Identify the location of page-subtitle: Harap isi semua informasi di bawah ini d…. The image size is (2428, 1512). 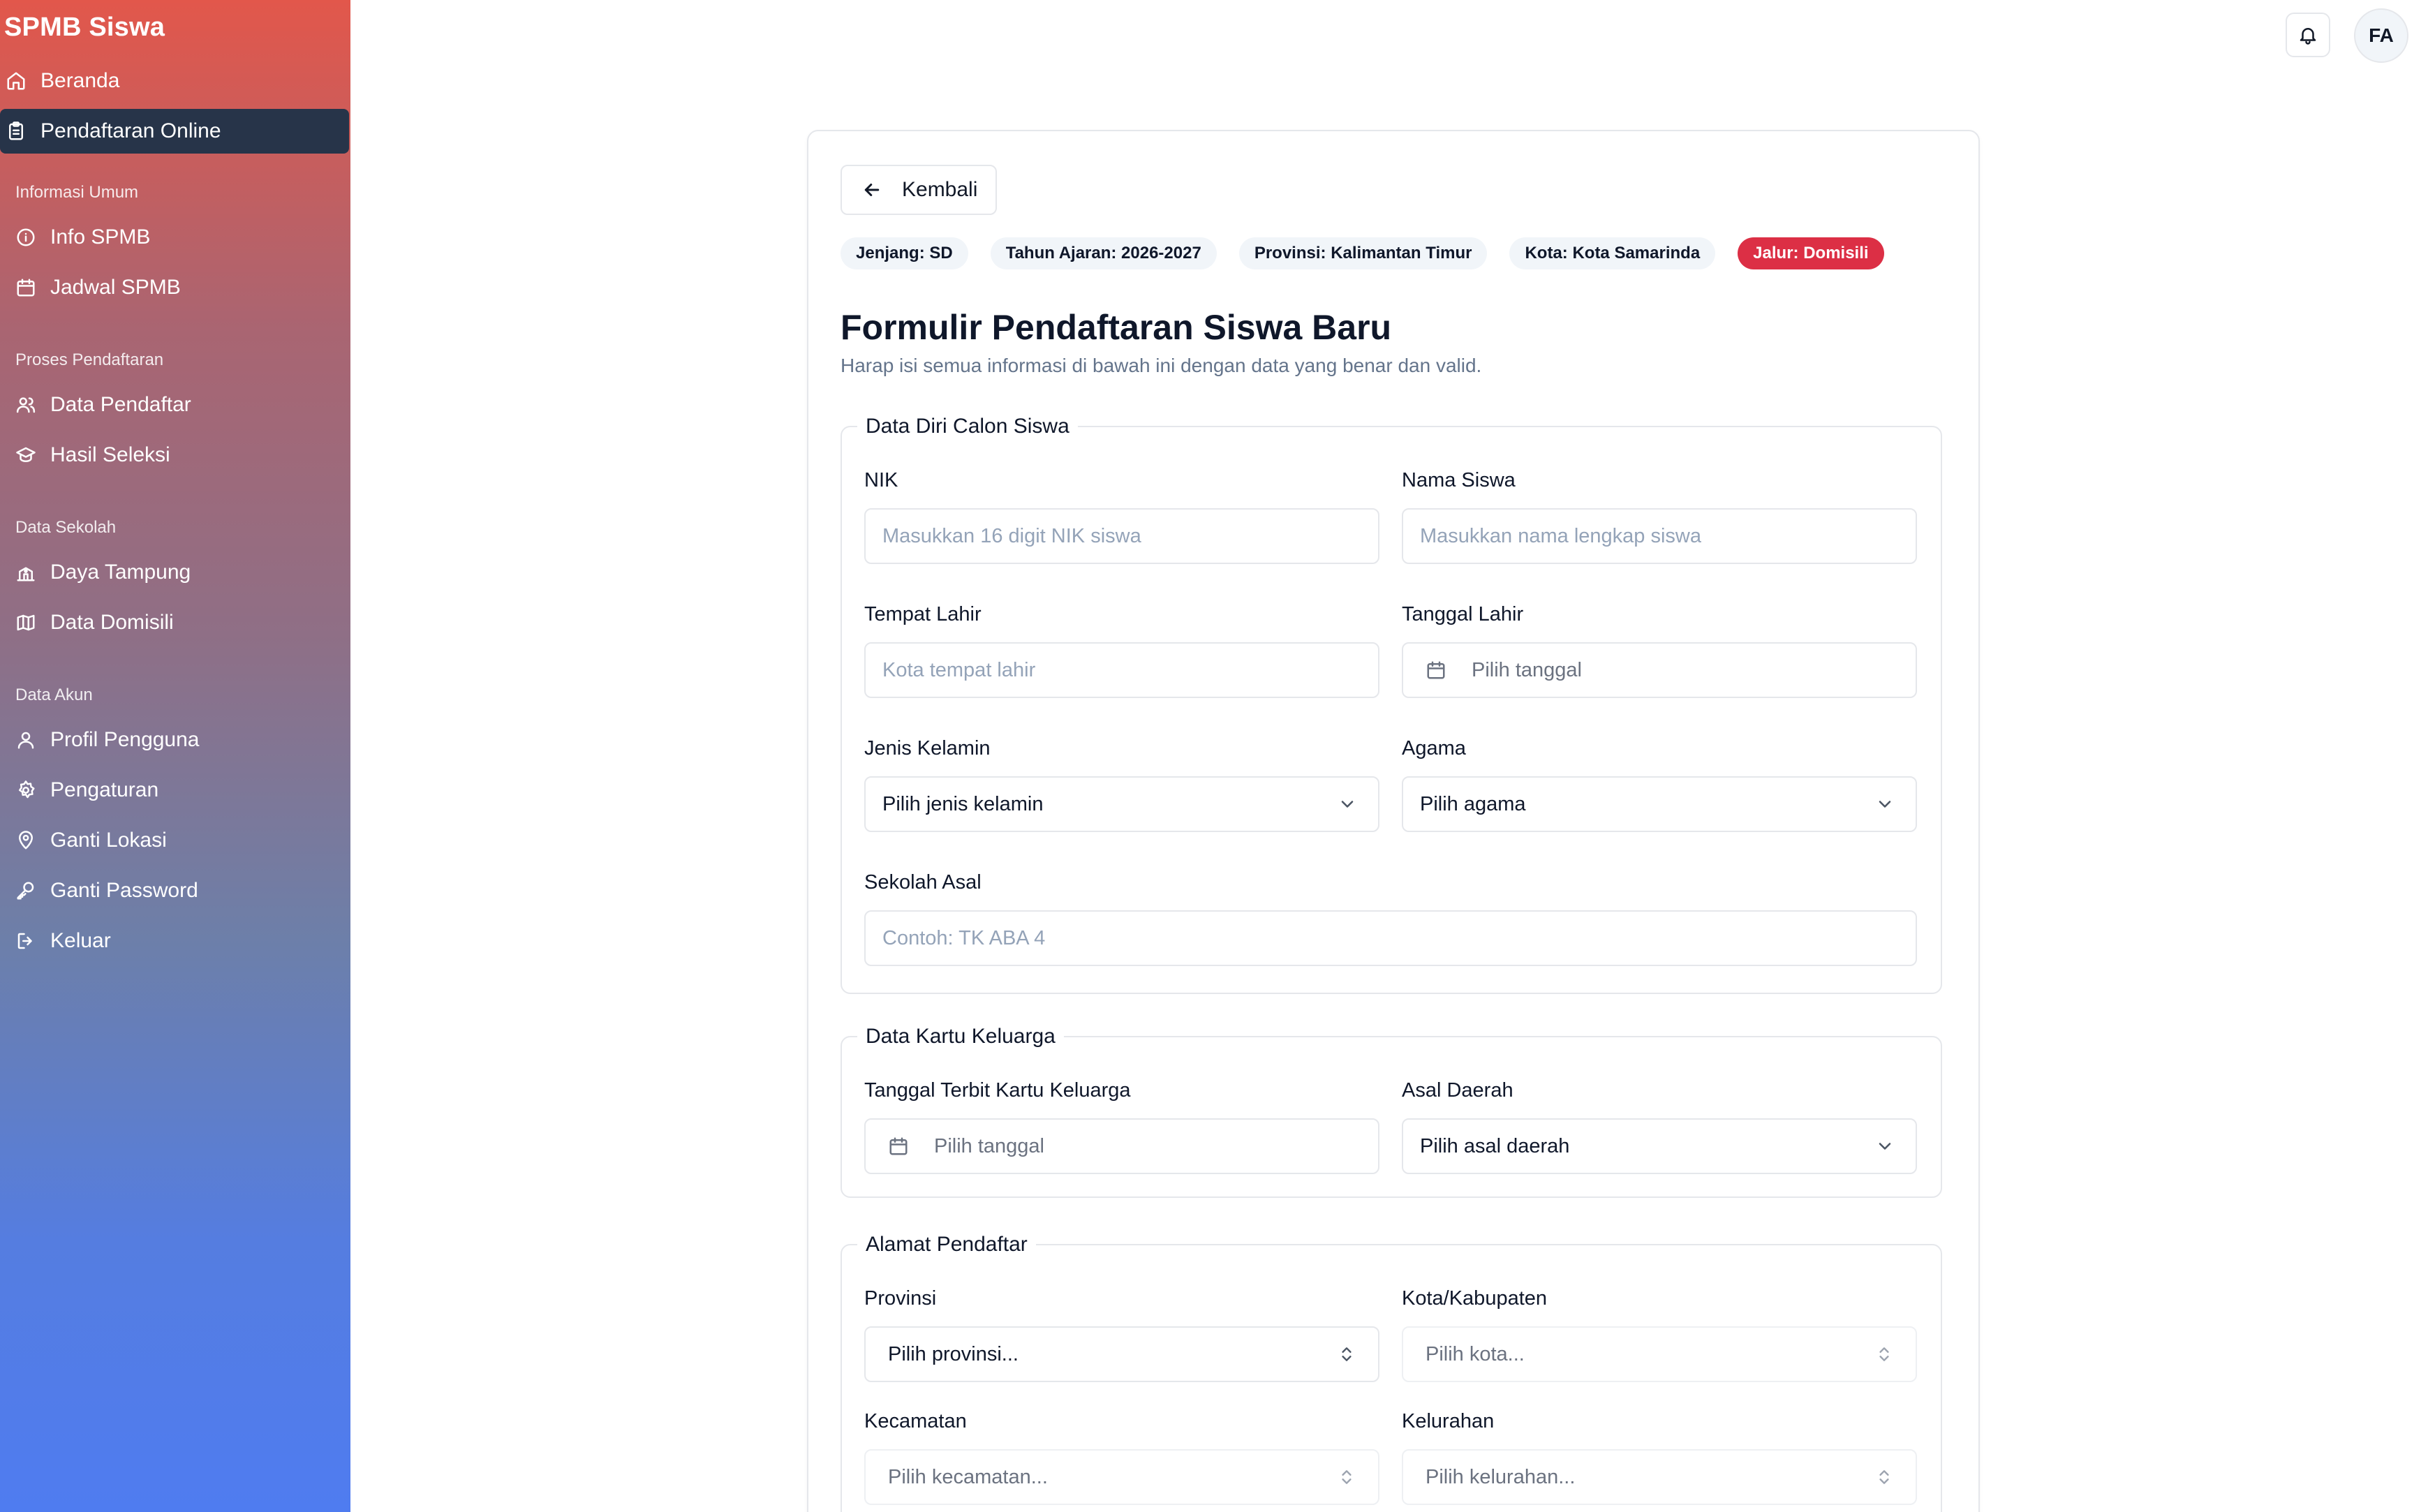
(1161, 365).